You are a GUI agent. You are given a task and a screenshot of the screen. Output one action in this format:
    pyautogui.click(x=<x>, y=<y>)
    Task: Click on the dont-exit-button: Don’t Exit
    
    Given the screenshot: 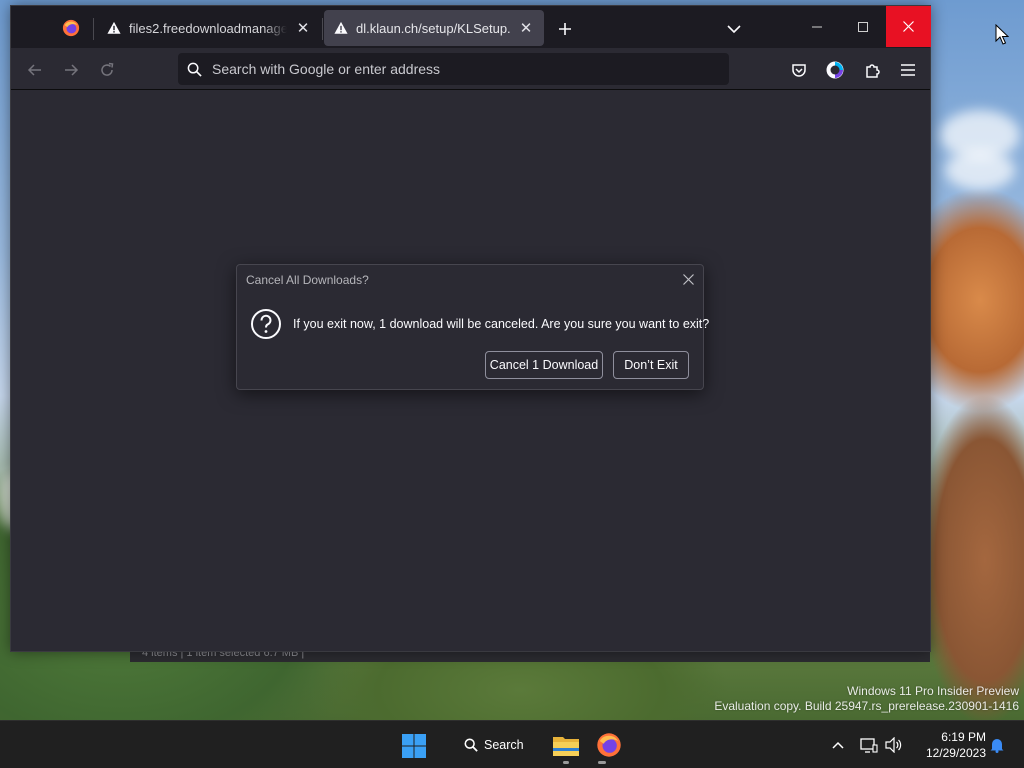 What is the action you would take?
    pyautogui.click(x=651, y=365)
    